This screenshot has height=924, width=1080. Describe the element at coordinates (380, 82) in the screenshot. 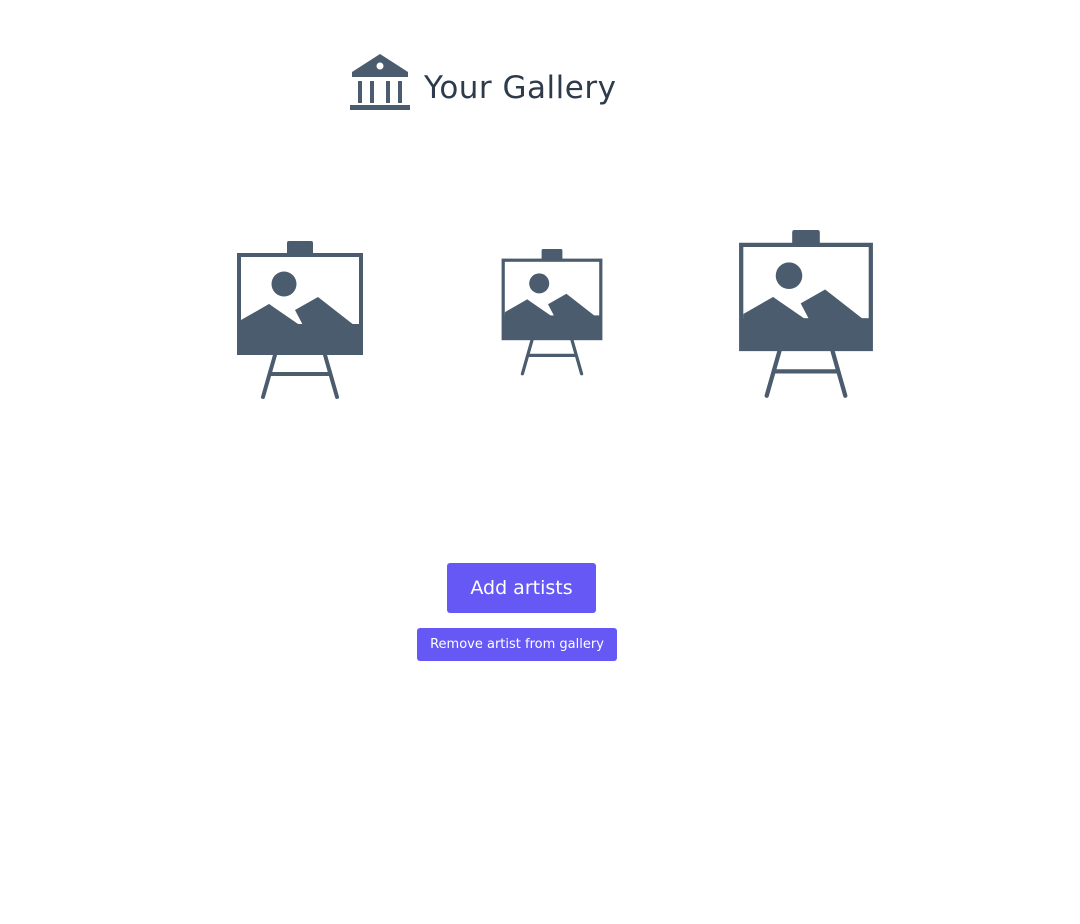

I see `museum-icon` at that location.